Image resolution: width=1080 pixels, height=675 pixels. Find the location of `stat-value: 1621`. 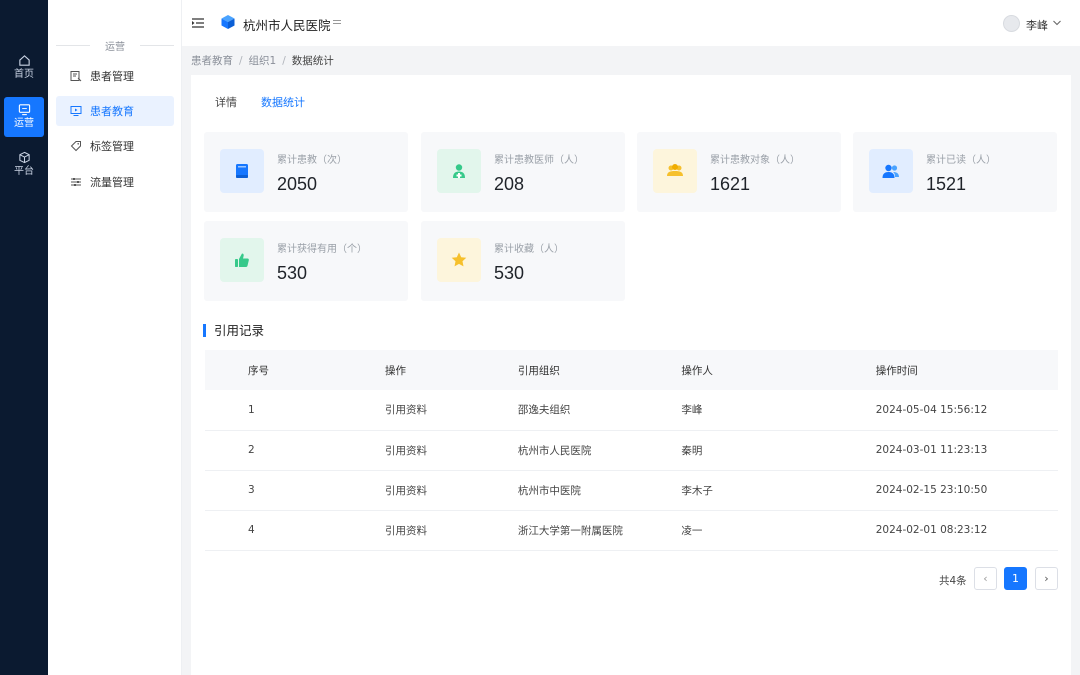

stat-value: 1621 is located at coordinates (730, 184).